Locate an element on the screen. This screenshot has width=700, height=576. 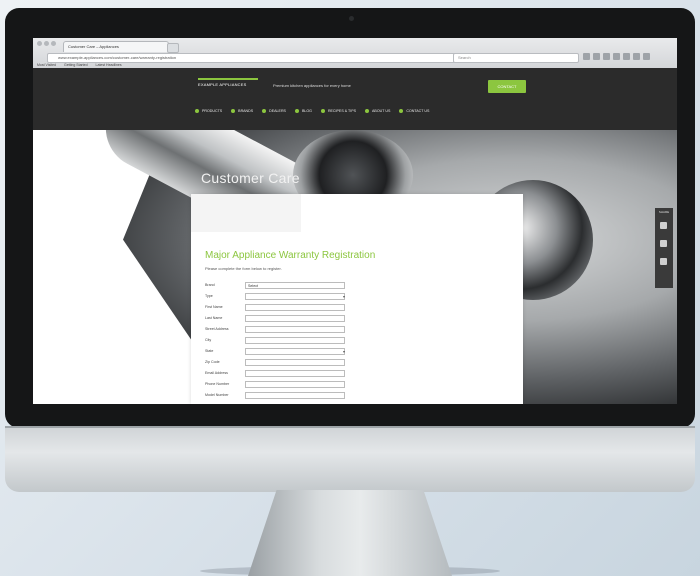
form-row-state: State ▾ is located at coordinates (280, 352).